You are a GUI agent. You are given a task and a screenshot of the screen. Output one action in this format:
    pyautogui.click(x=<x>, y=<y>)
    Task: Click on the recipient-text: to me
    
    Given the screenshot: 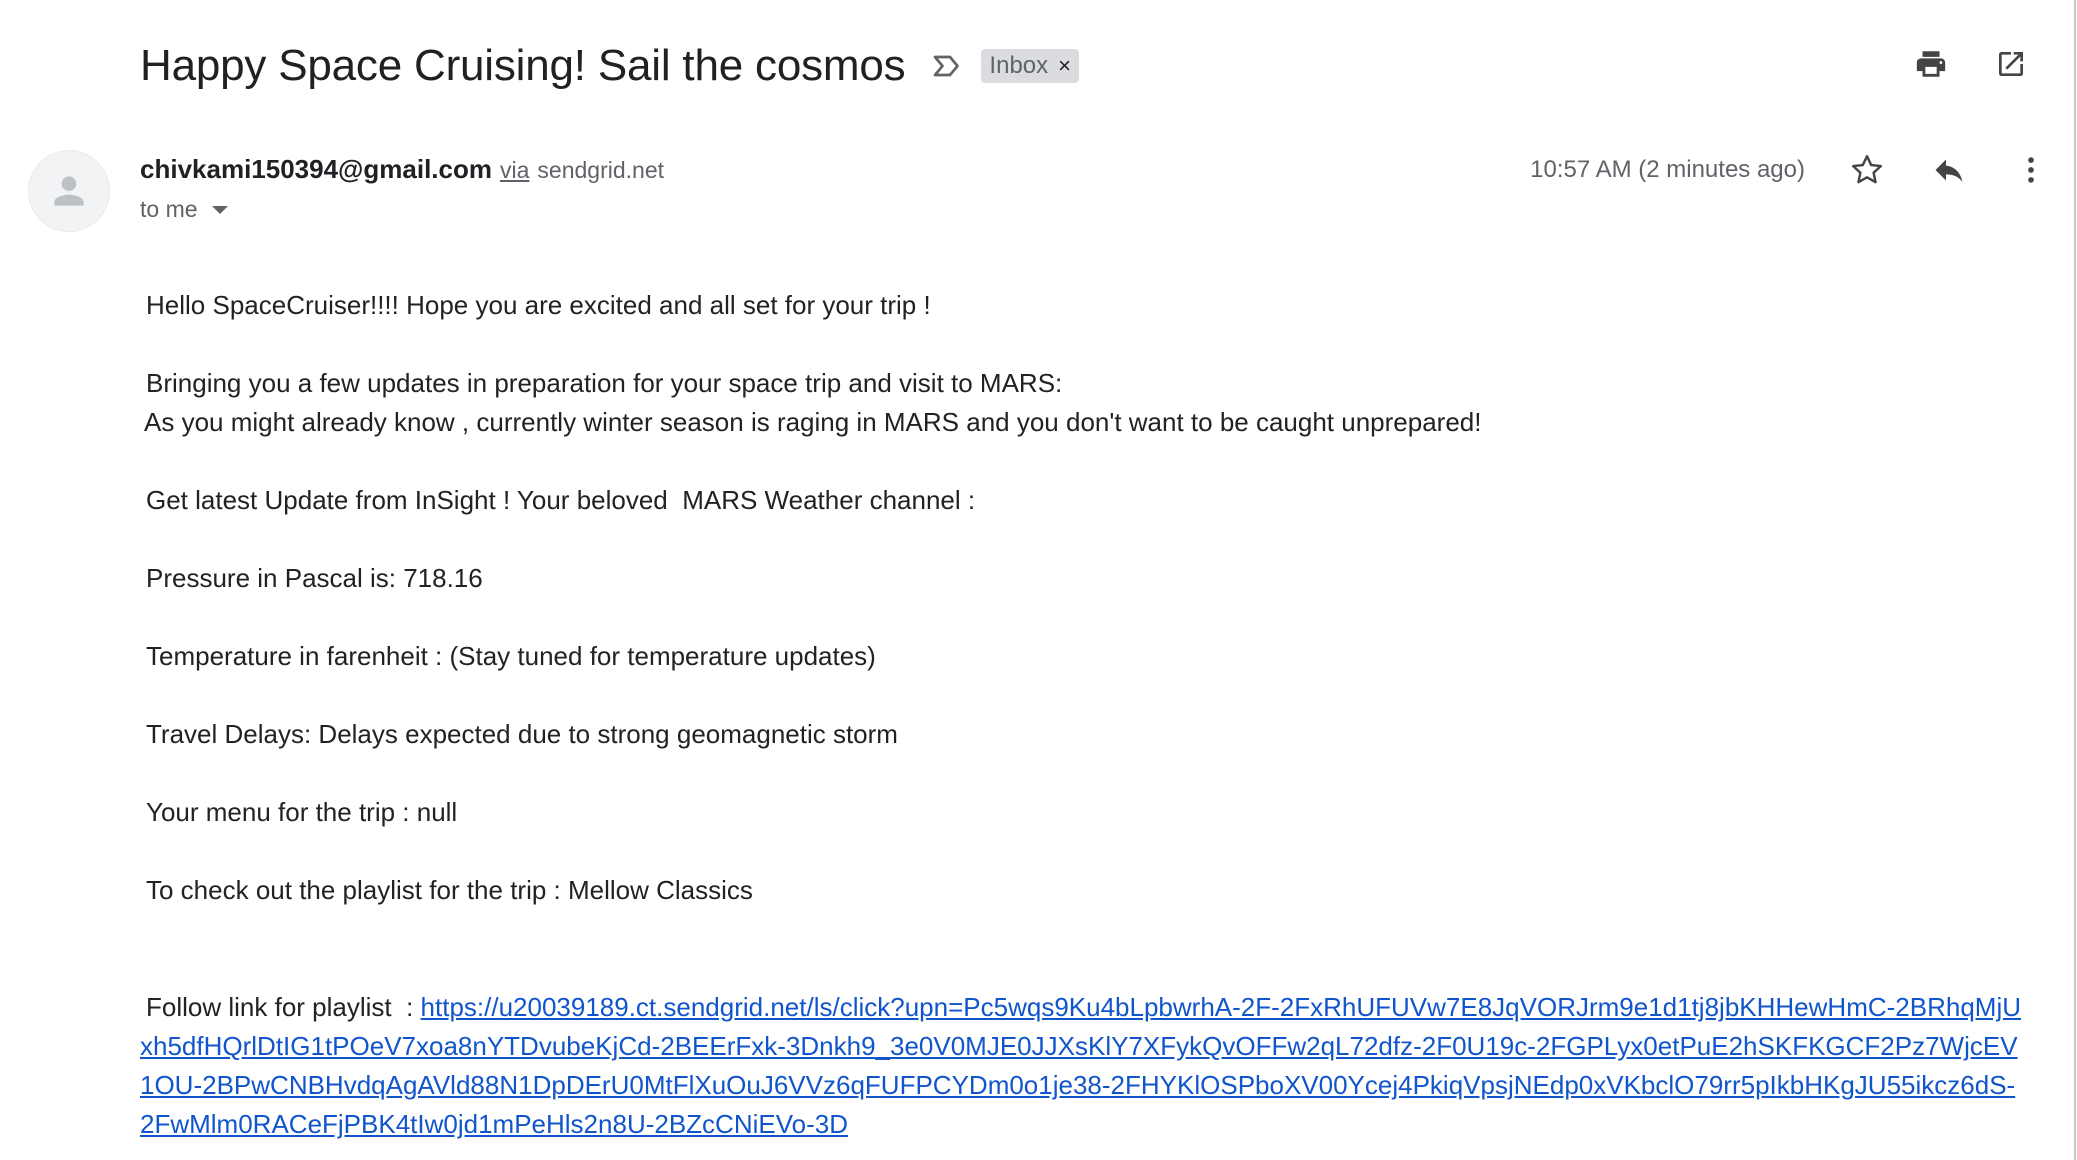 What is the action you would take?
    pyautogui.click(x=169, y=209)
    